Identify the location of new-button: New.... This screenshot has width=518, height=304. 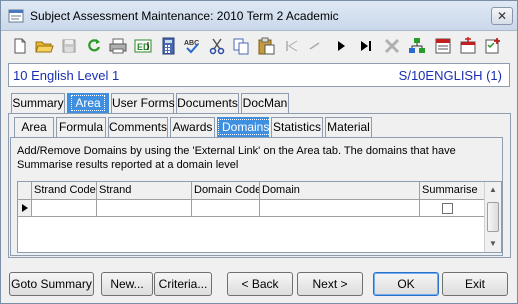
(127, 284).